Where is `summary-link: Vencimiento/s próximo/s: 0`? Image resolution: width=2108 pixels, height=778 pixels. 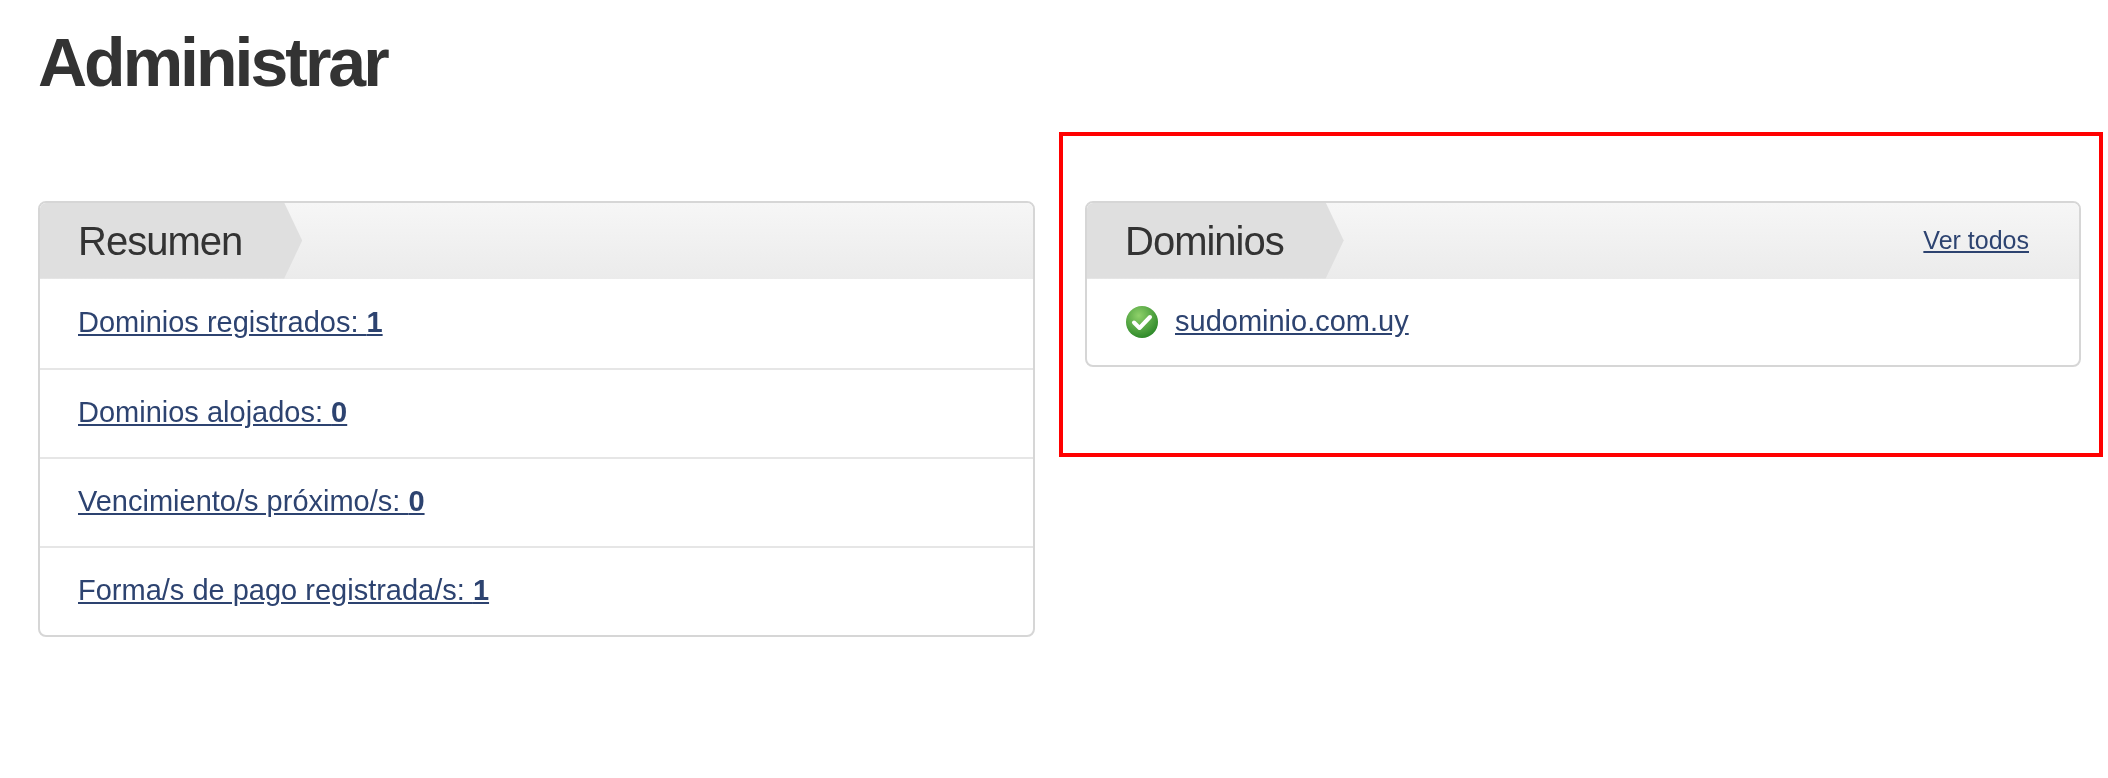
summary-link: Vencimiento/s próximo/s: 0 is located at coordinates (251, 502).